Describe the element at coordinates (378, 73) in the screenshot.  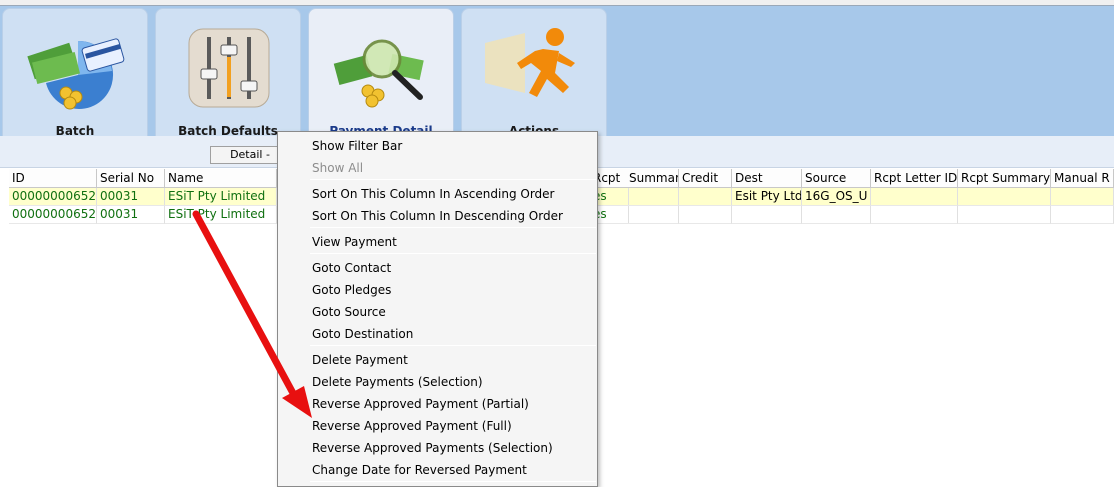
I see `magnifier-coins-icon` at that location.